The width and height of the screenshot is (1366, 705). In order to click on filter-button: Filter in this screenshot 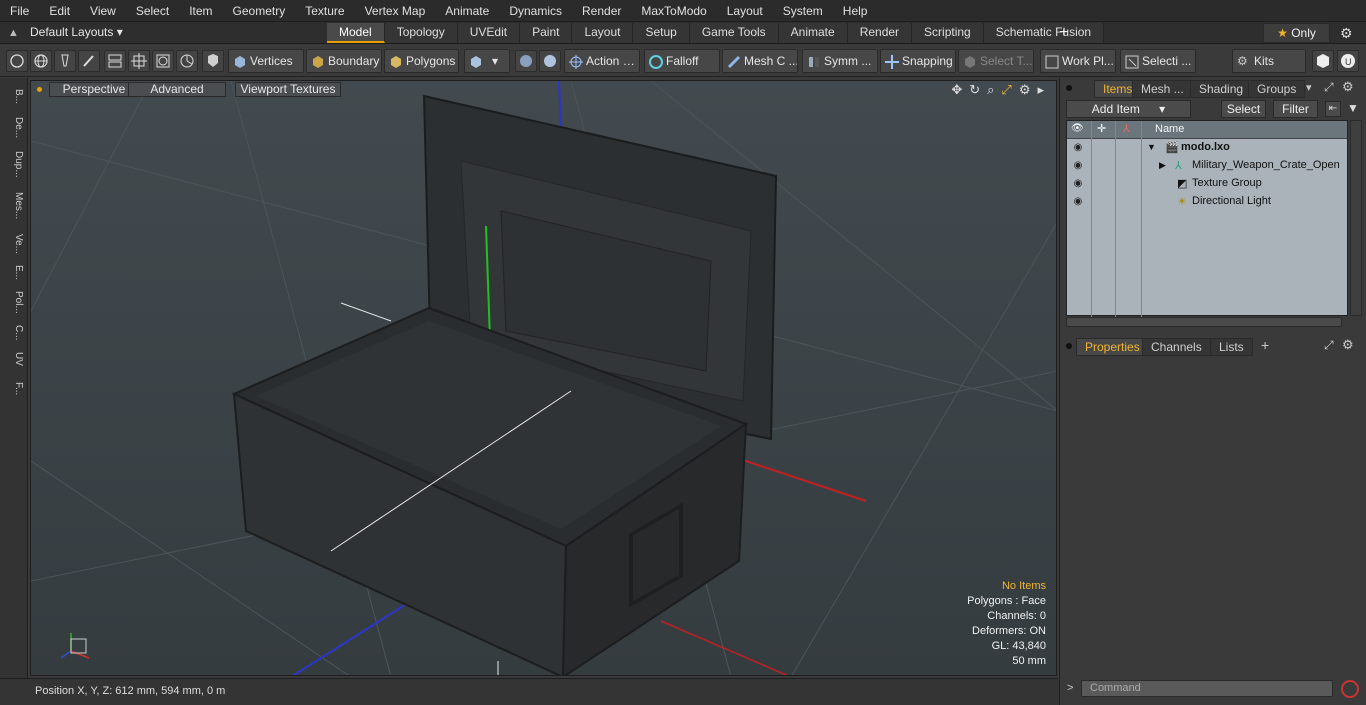, I will do `click(1295, 109)`.